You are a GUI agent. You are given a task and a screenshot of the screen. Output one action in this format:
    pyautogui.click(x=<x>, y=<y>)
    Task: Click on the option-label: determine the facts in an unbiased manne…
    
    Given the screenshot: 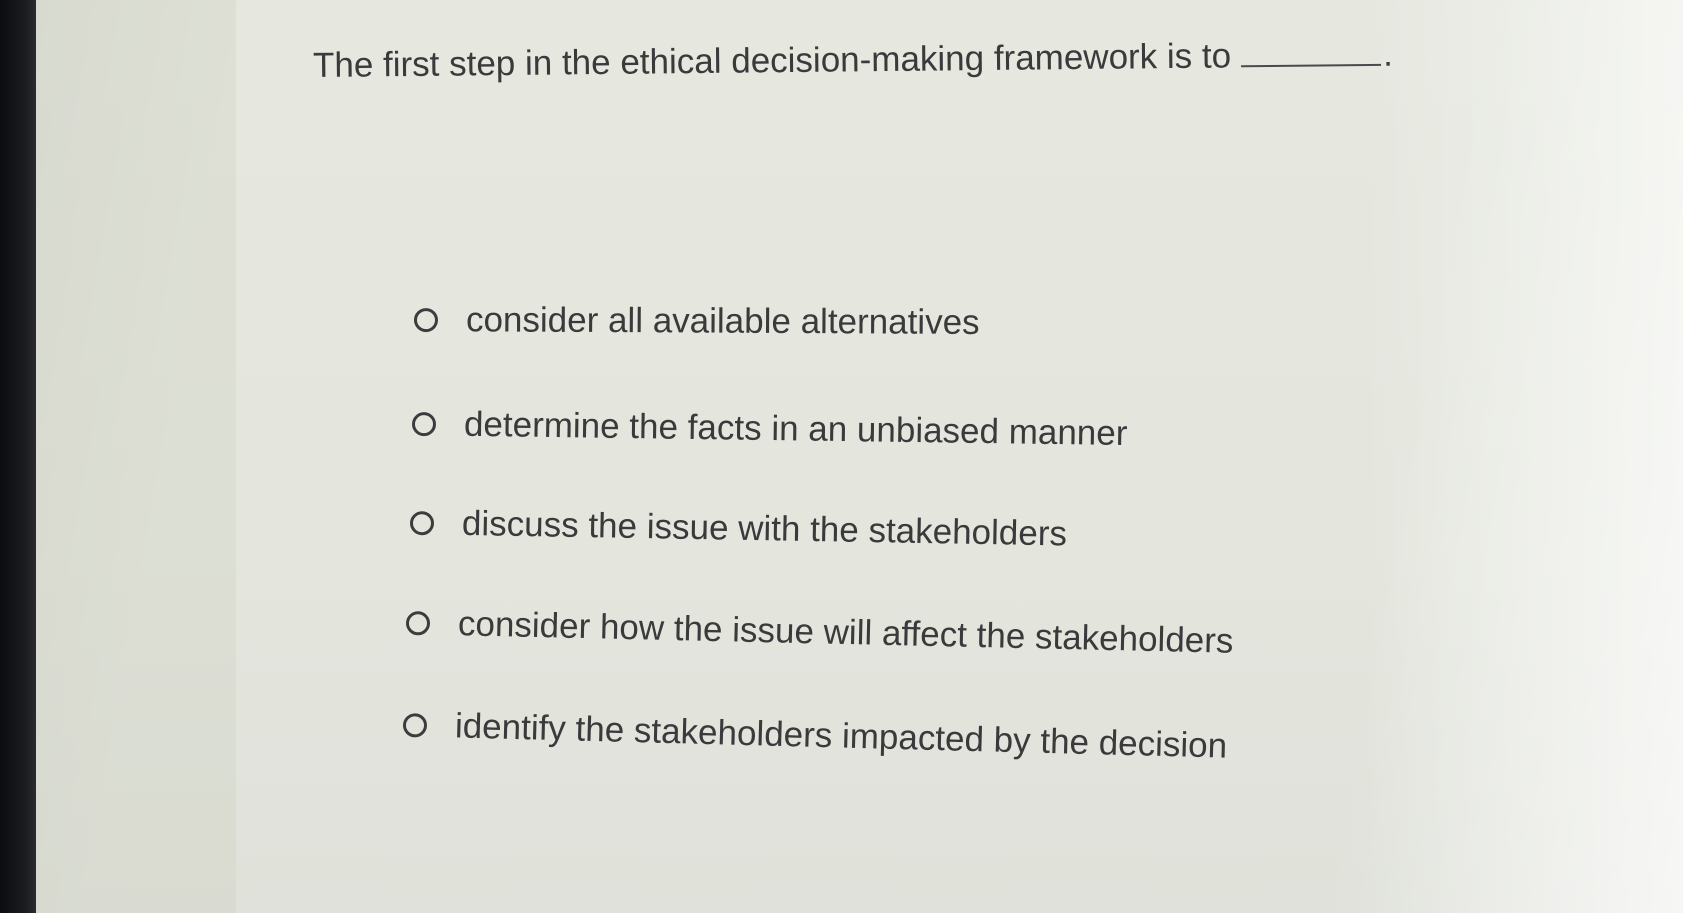 What is the action you would take?
    pyautogui.click(x=795, y=428)
    